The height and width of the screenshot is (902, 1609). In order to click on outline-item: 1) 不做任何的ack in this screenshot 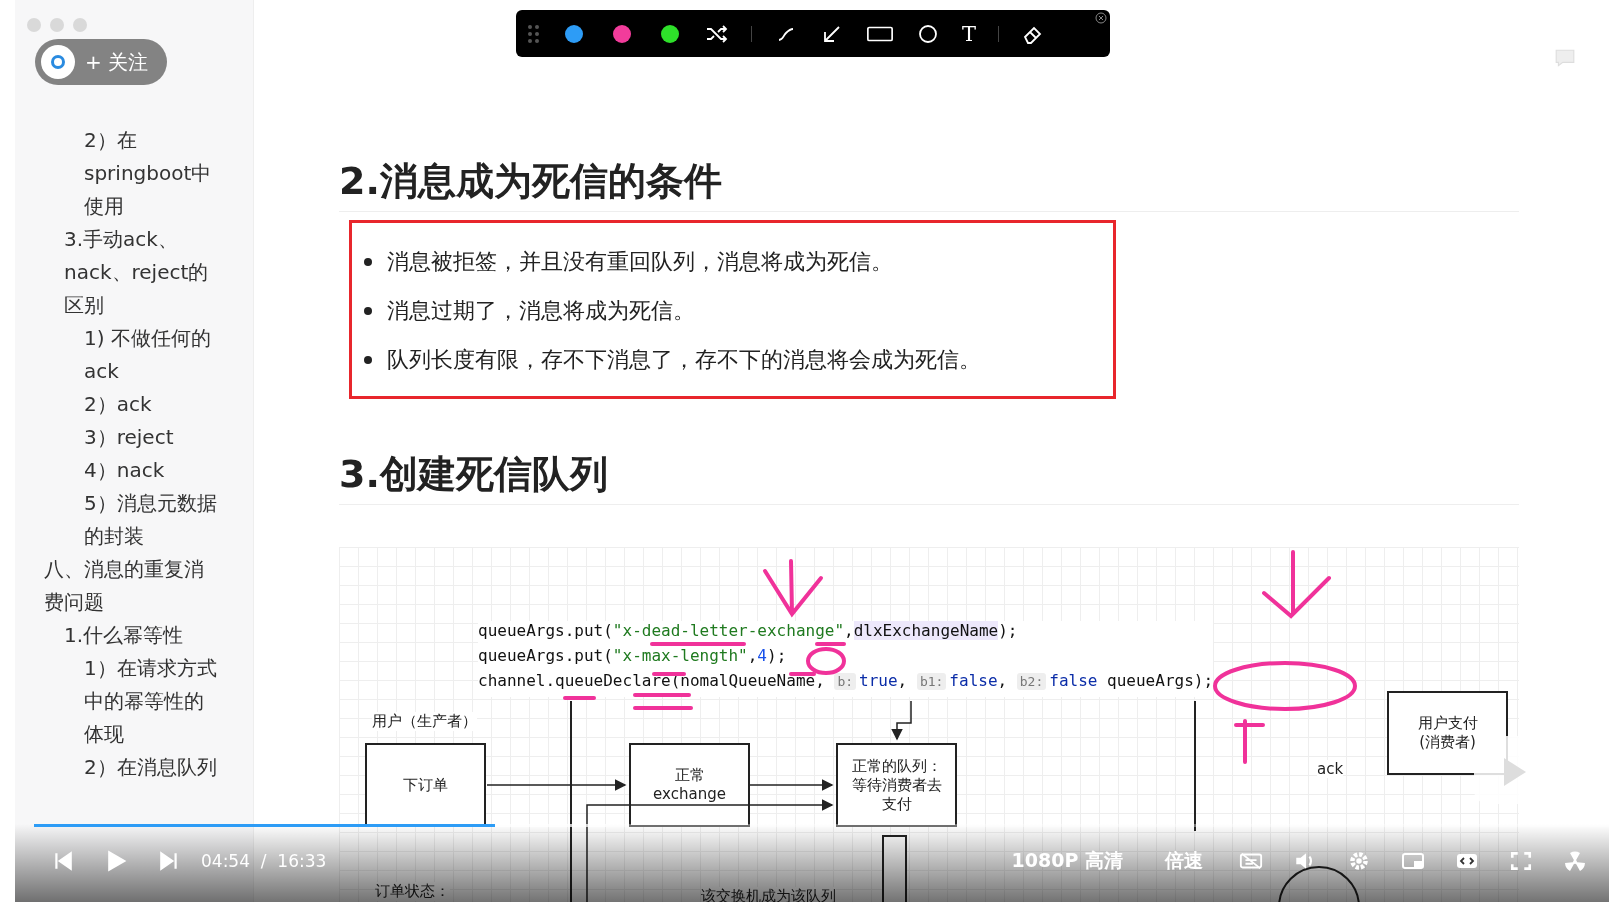, I will do `click(131, 355)`.